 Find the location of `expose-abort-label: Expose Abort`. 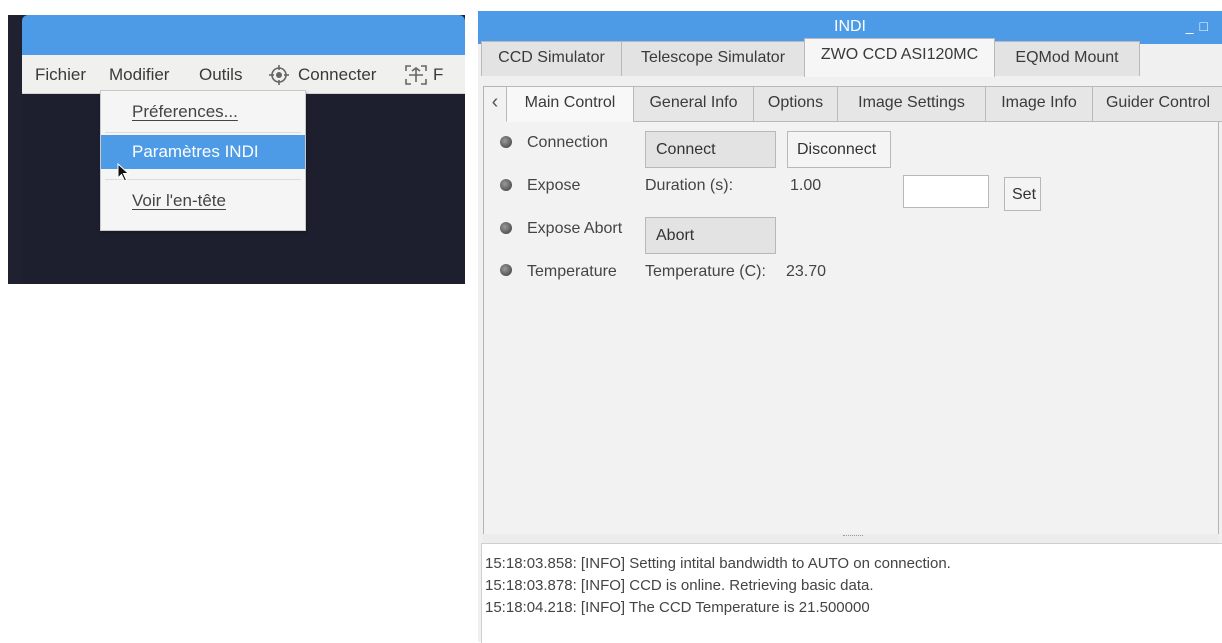

expose-abort-label: Expose Abort is located at coordinates (575, 228).